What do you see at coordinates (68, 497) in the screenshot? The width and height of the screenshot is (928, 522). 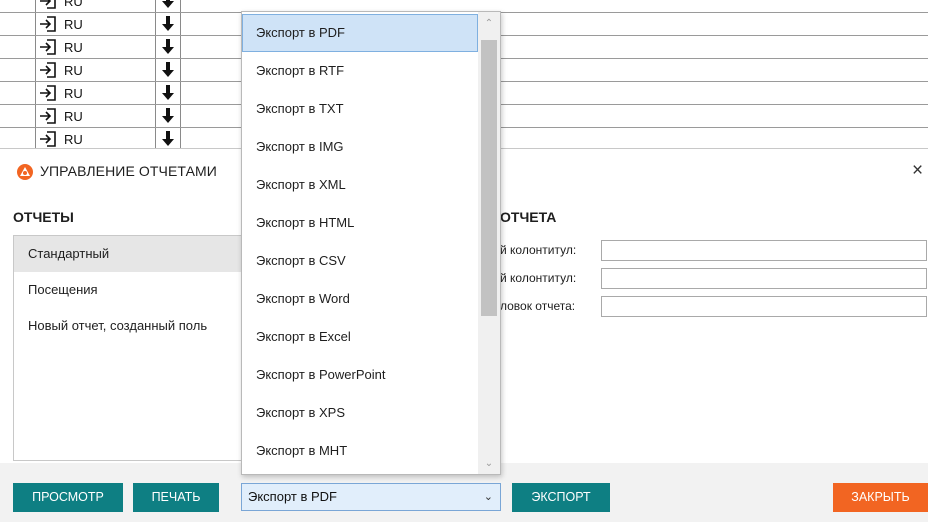 I see `preview-button: ПРОСМОТР` at bounding box center [68, 497].